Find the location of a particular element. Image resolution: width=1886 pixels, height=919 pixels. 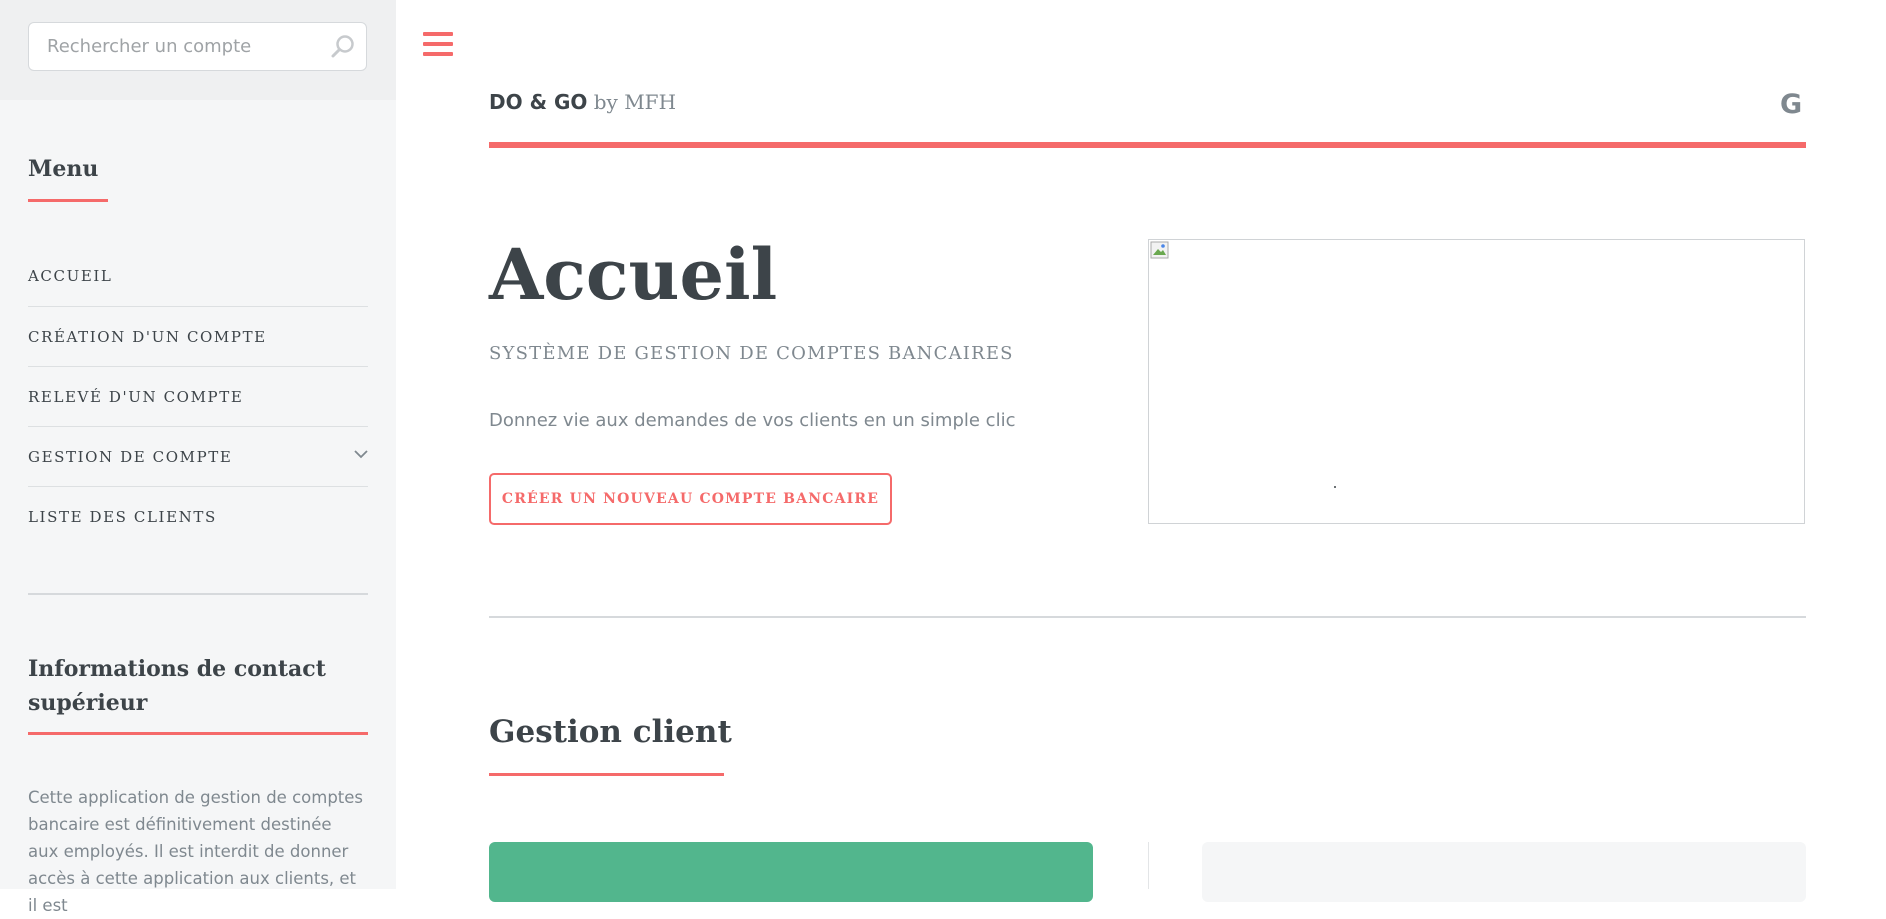

sidebar-item-label: ACCUEIL is located at coordinates (70, 276).